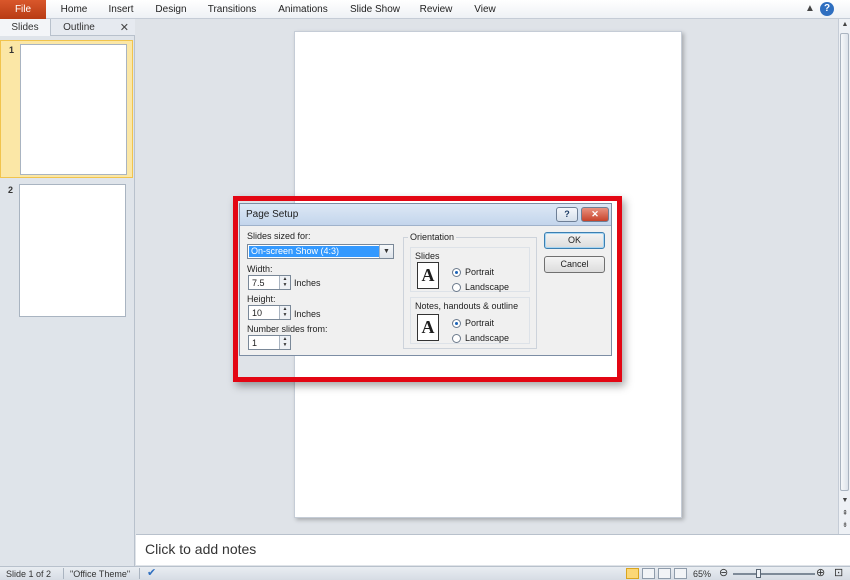  What do you see at coordinates (844, 25) in the screenshot?
I see `scroll-up-icon: ▲` at bounding box center [844, 25].